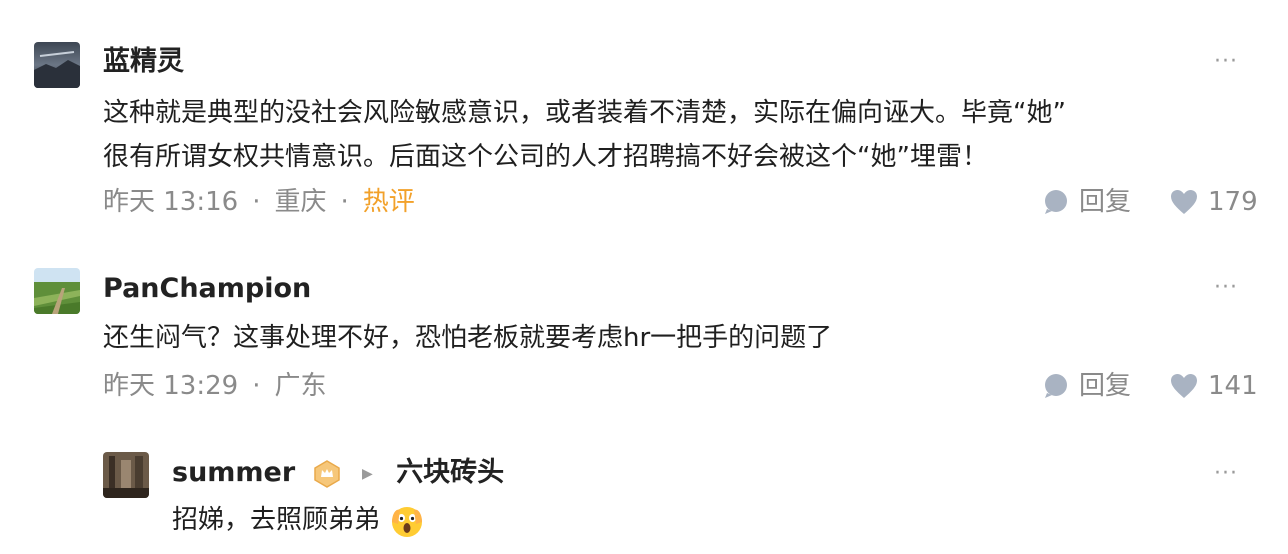  I want to click on comment-location: 广东, so click(300, 386).